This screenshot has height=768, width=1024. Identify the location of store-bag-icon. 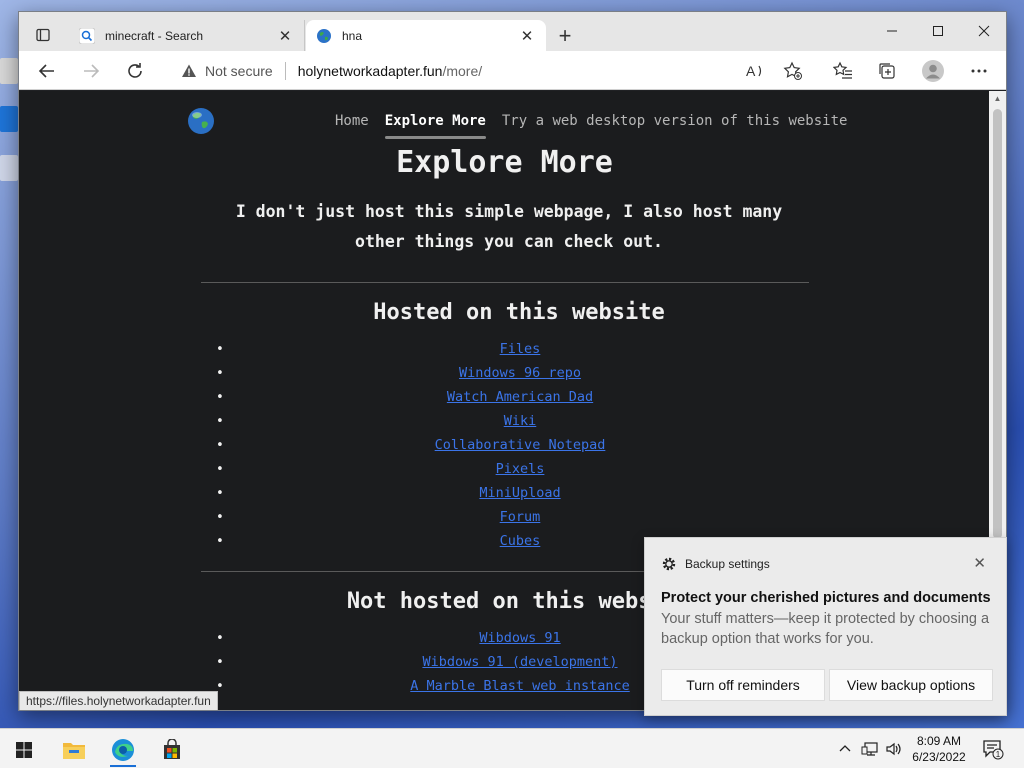
(172, 749).